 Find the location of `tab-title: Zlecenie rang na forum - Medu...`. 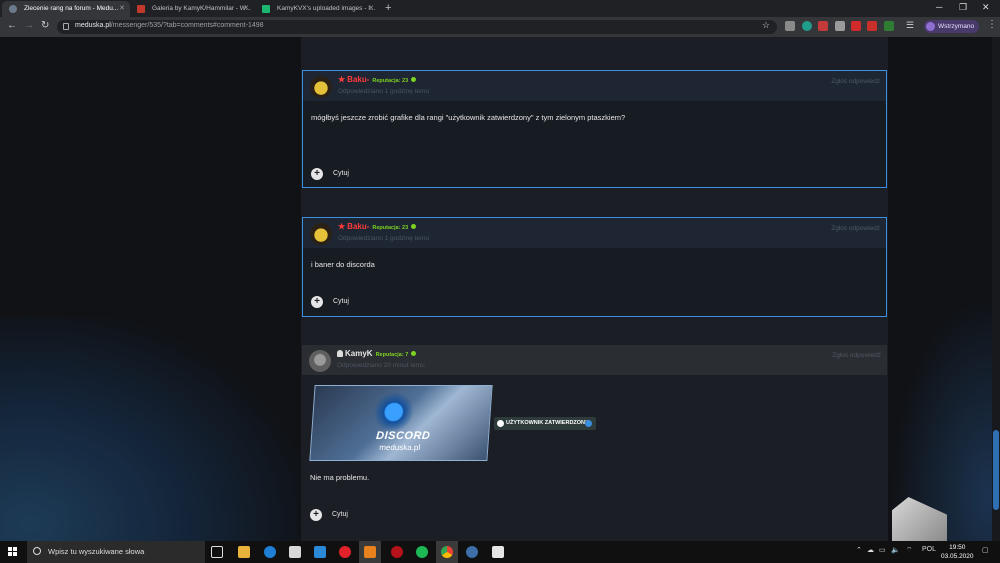

tab-title: Zlecenie rang na forum - Medu... is located at coordinates (71, 8).